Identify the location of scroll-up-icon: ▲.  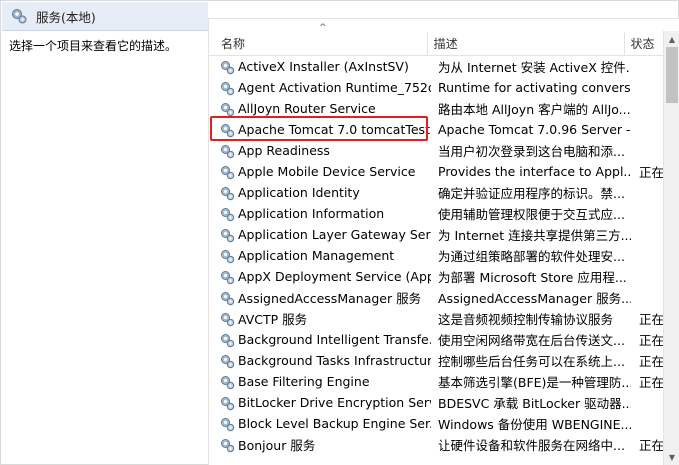
(671, 39).